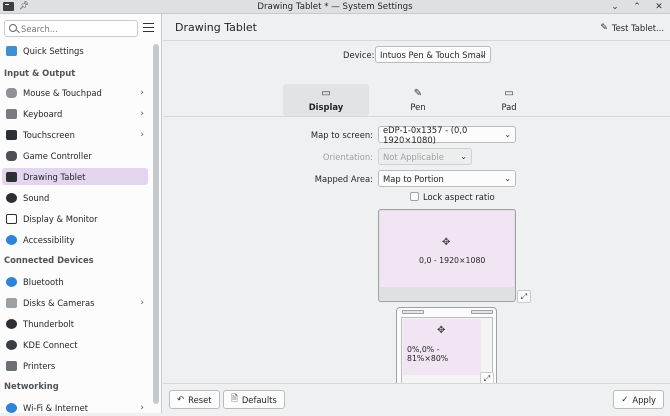  I want to click on apply-label: Apply, so click(644, 399).